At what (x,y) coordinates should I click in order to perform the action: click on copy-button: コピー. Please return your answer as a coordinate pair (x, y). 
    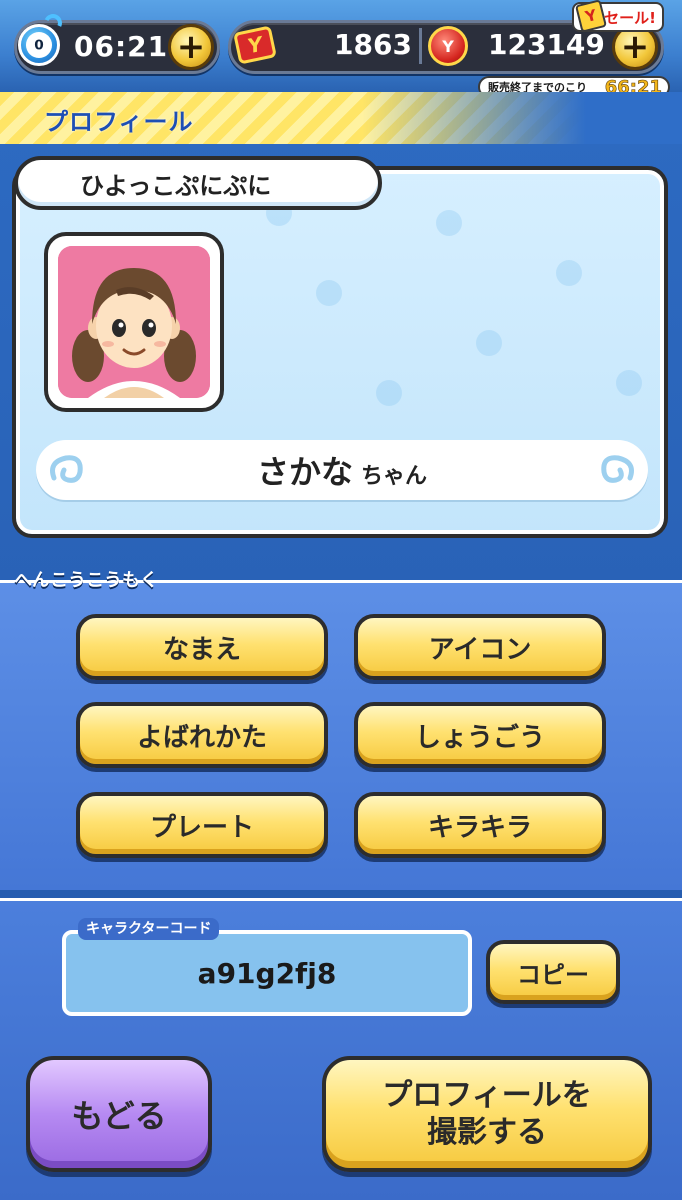
    Looking at the image, I should click on (553, 972).